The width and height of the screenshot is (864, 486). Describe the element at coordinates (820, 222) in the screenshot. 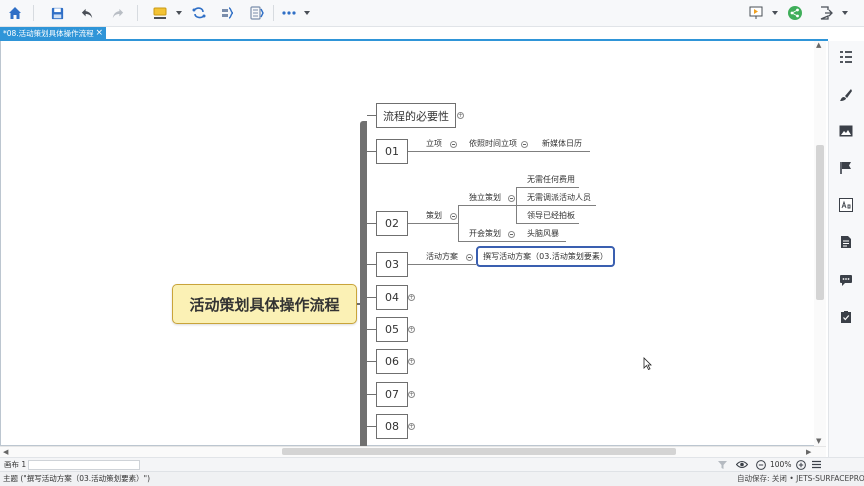

I see `vertical-scroll-thumb` at that location.